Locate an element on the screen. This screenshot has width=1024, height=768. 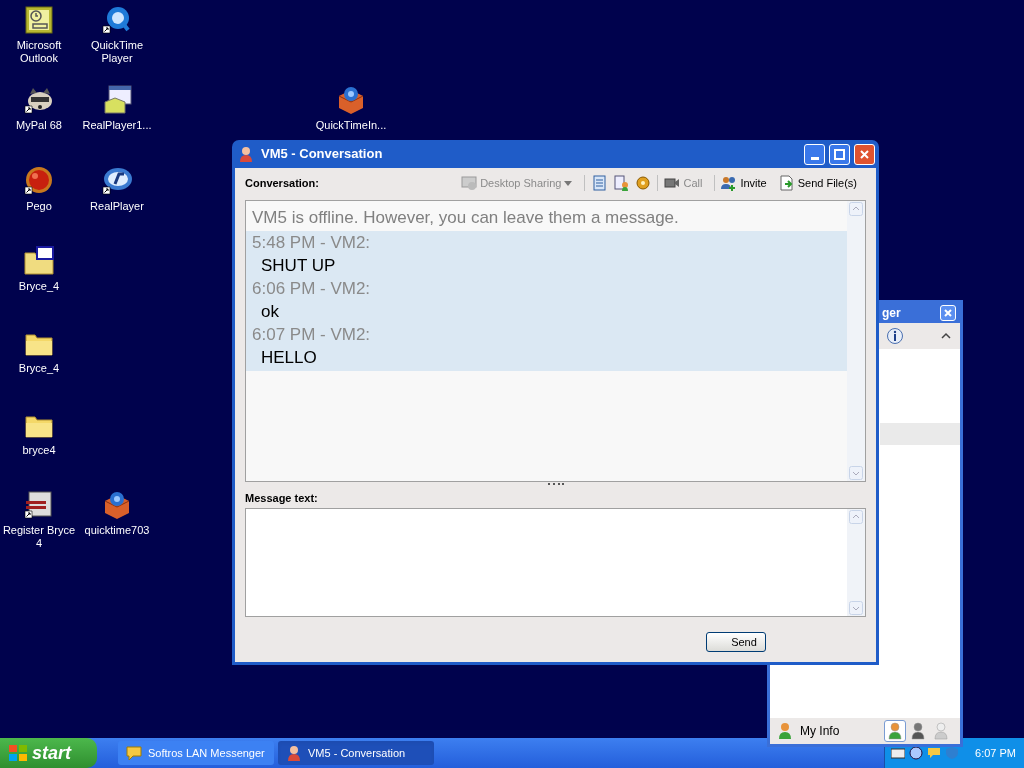
monitor-icon is located at coordinates (469, 183).